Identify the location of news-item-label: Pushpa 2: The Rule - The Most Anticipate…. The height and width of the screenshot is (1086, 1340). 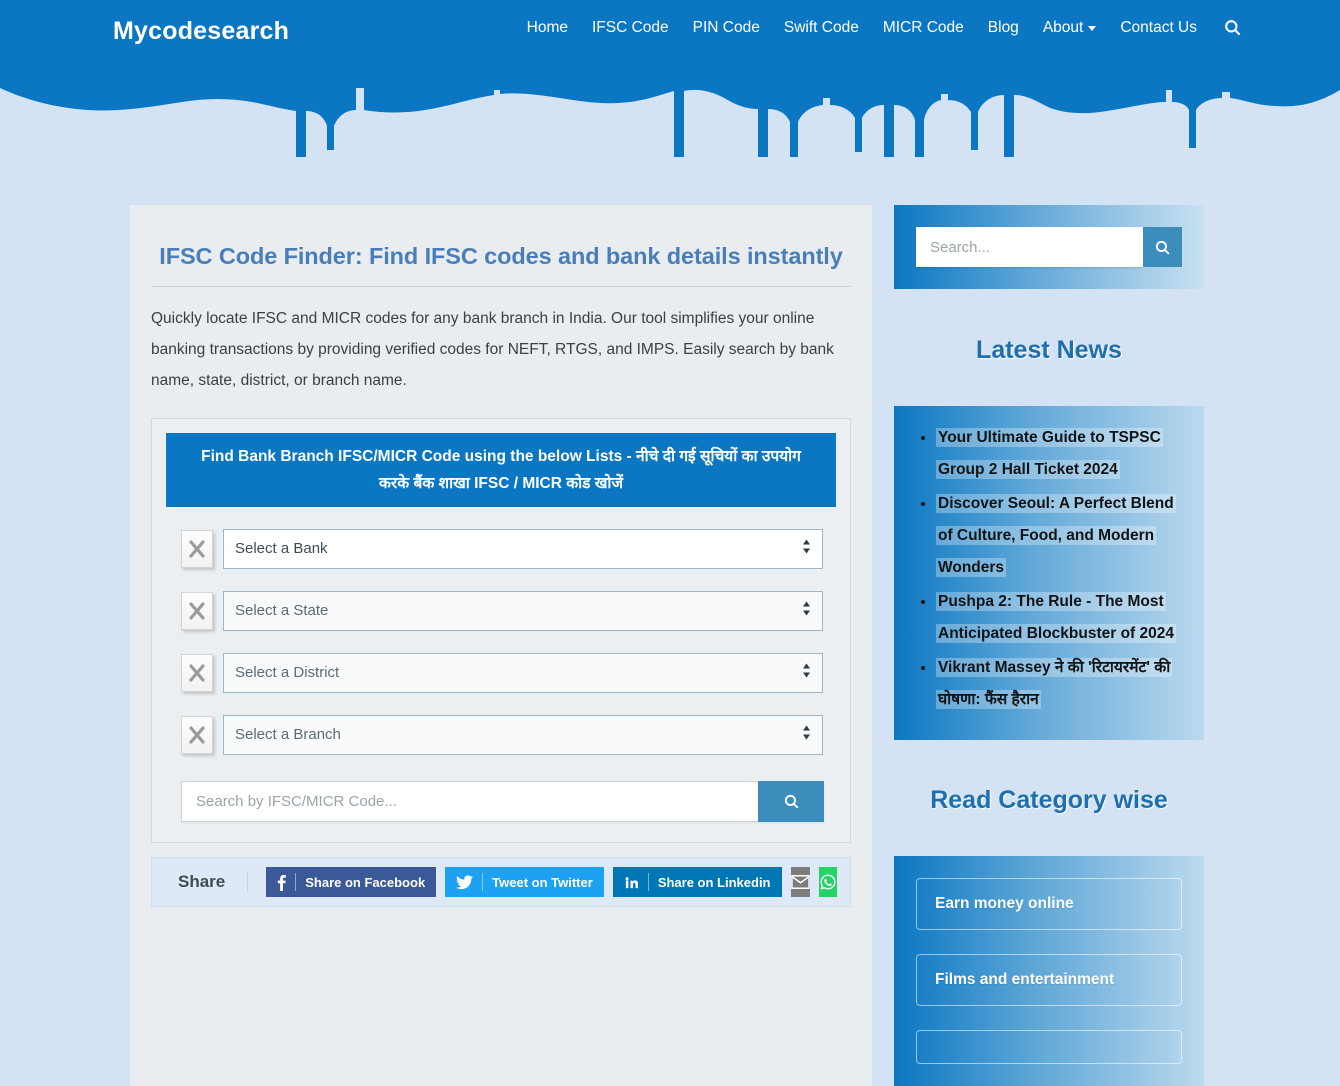
(1056, 617).